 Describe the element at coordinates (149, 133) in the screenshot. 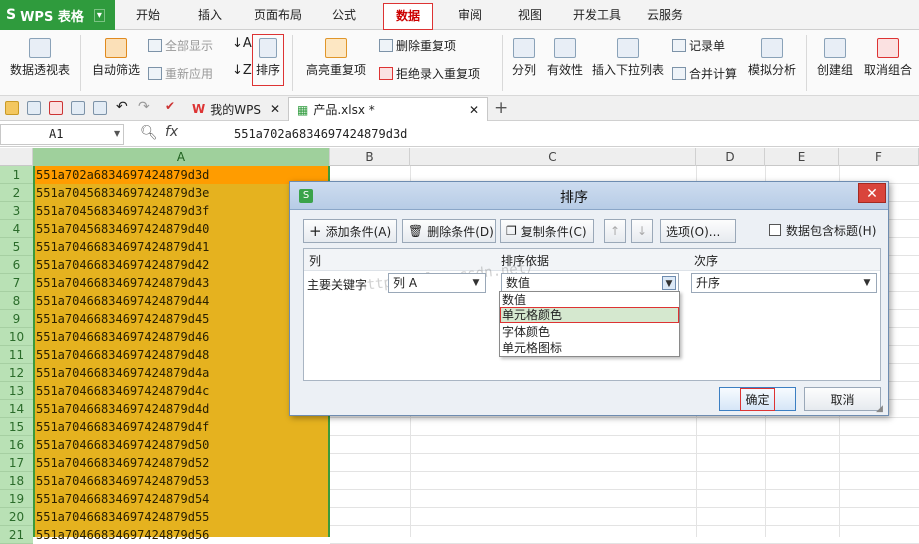

I see `zoom-icon: 🔍︎` at that location.